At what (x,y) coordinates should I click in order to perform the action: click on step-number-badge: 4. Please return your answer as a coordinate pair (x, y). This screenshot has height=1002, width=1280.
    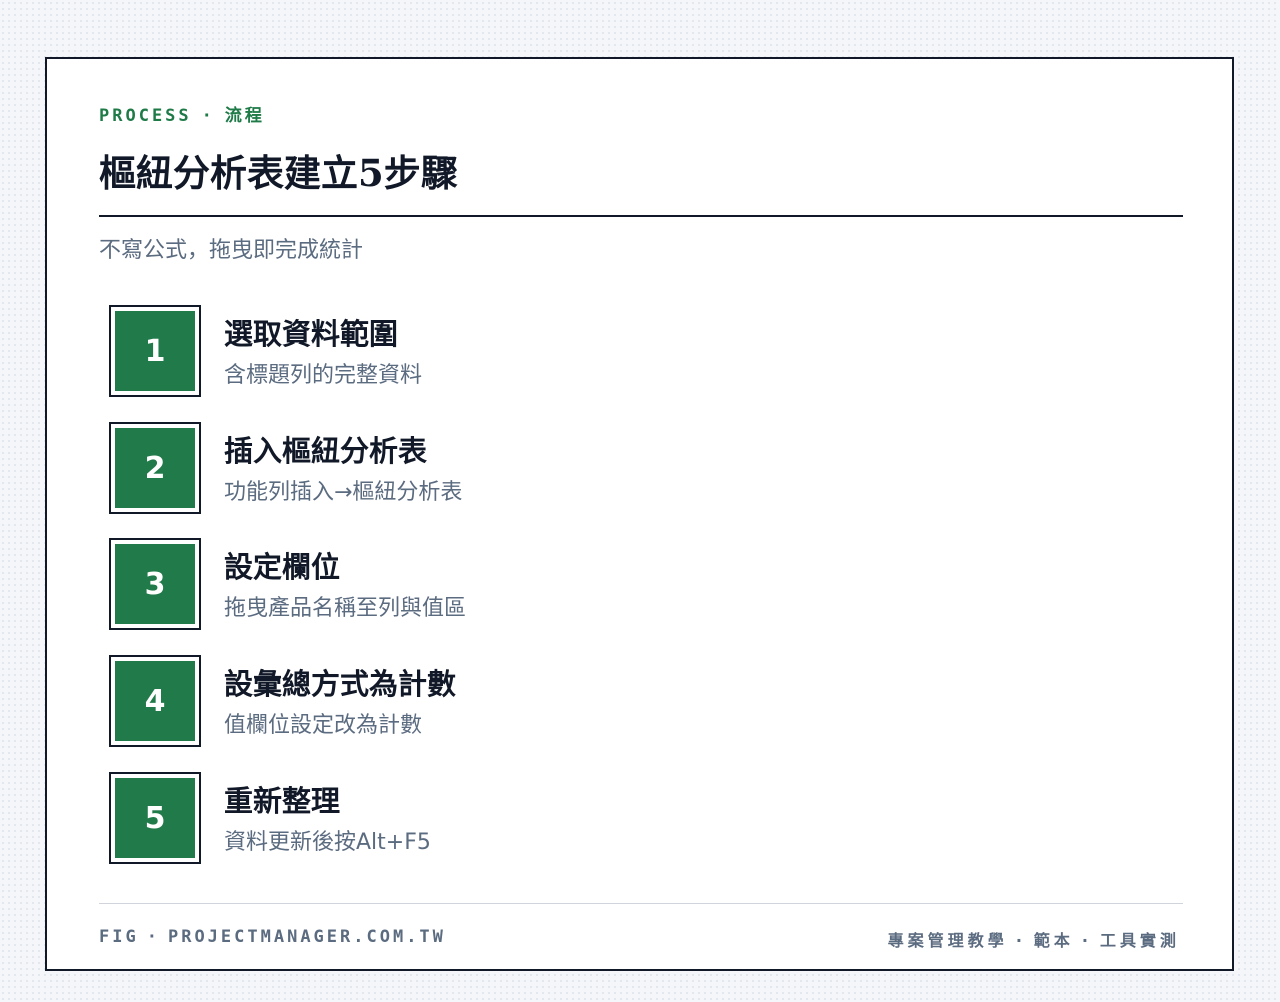
    Looking at the image, I should click on (155, 701).